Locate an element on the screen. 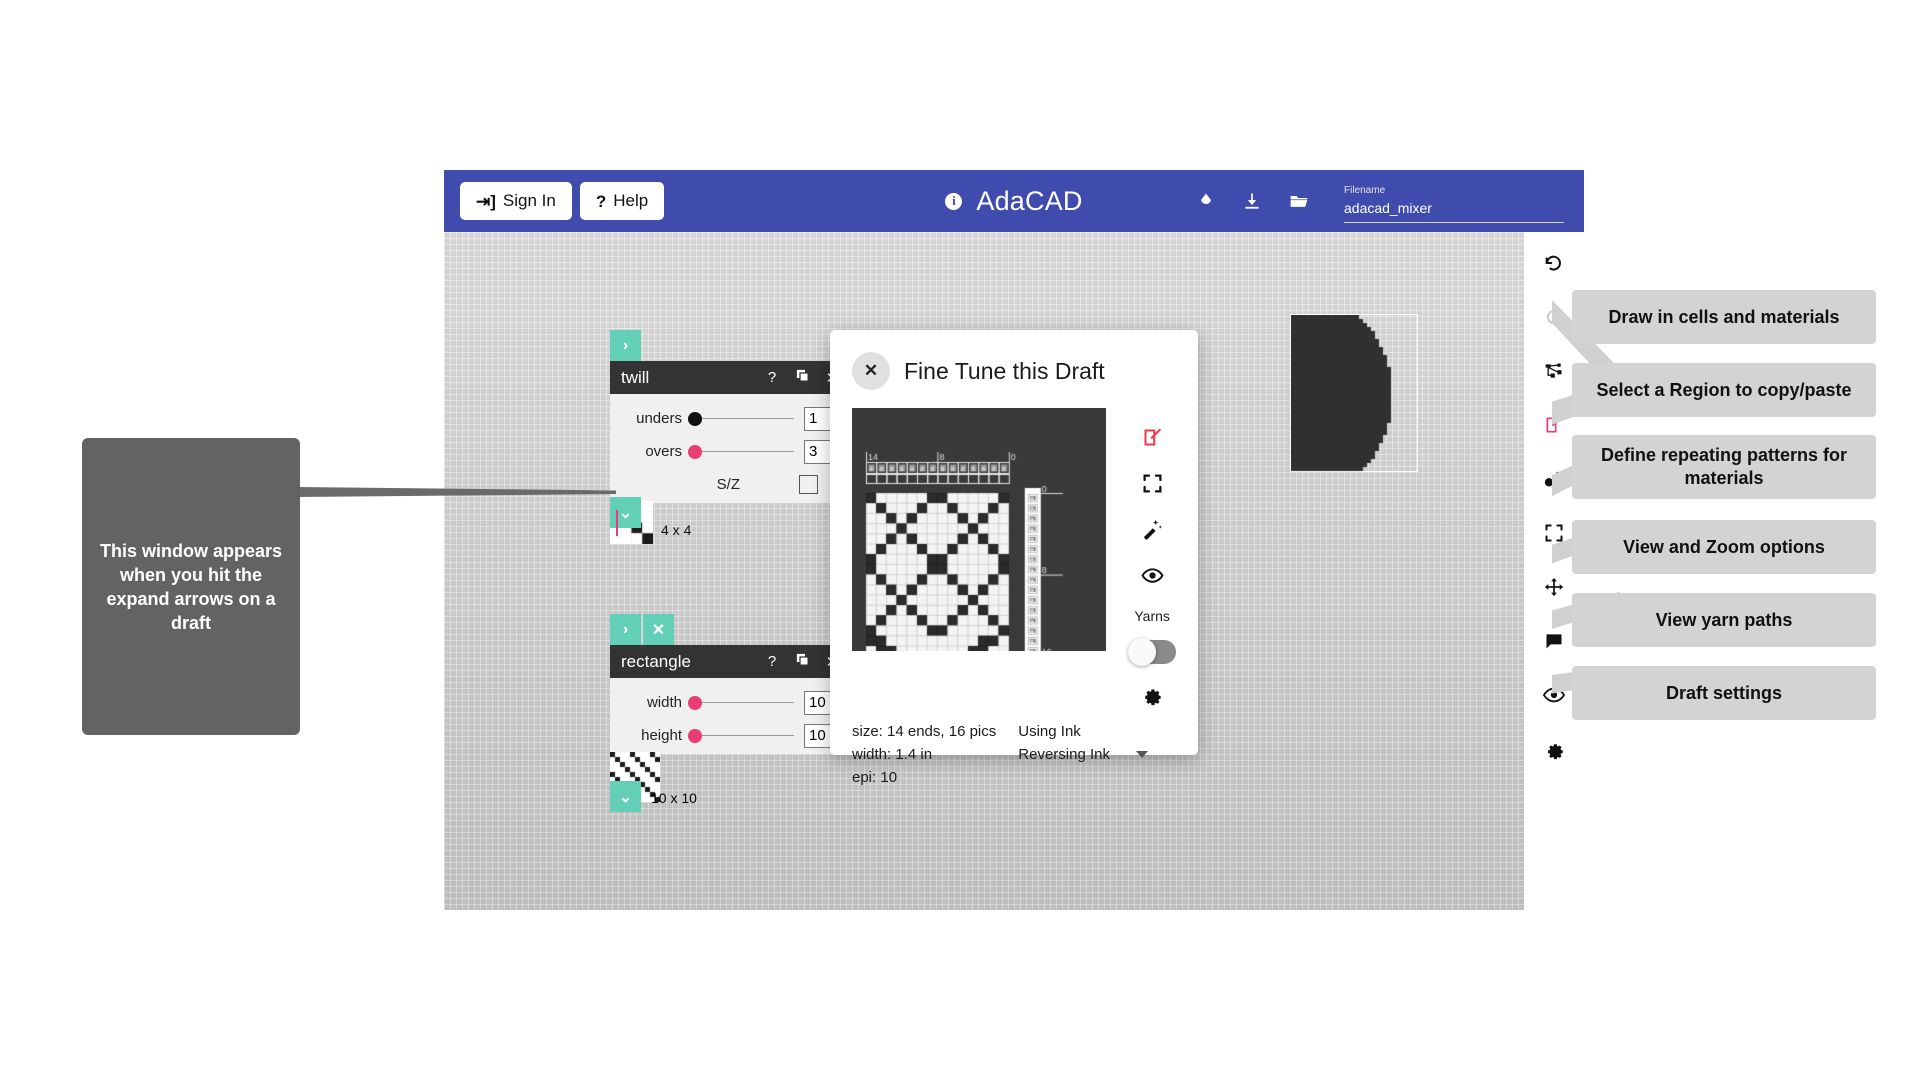 The image size is (1920, 1080). callout-select-region: Select a Region to copy/paste is located at coordinates (1724, 390).